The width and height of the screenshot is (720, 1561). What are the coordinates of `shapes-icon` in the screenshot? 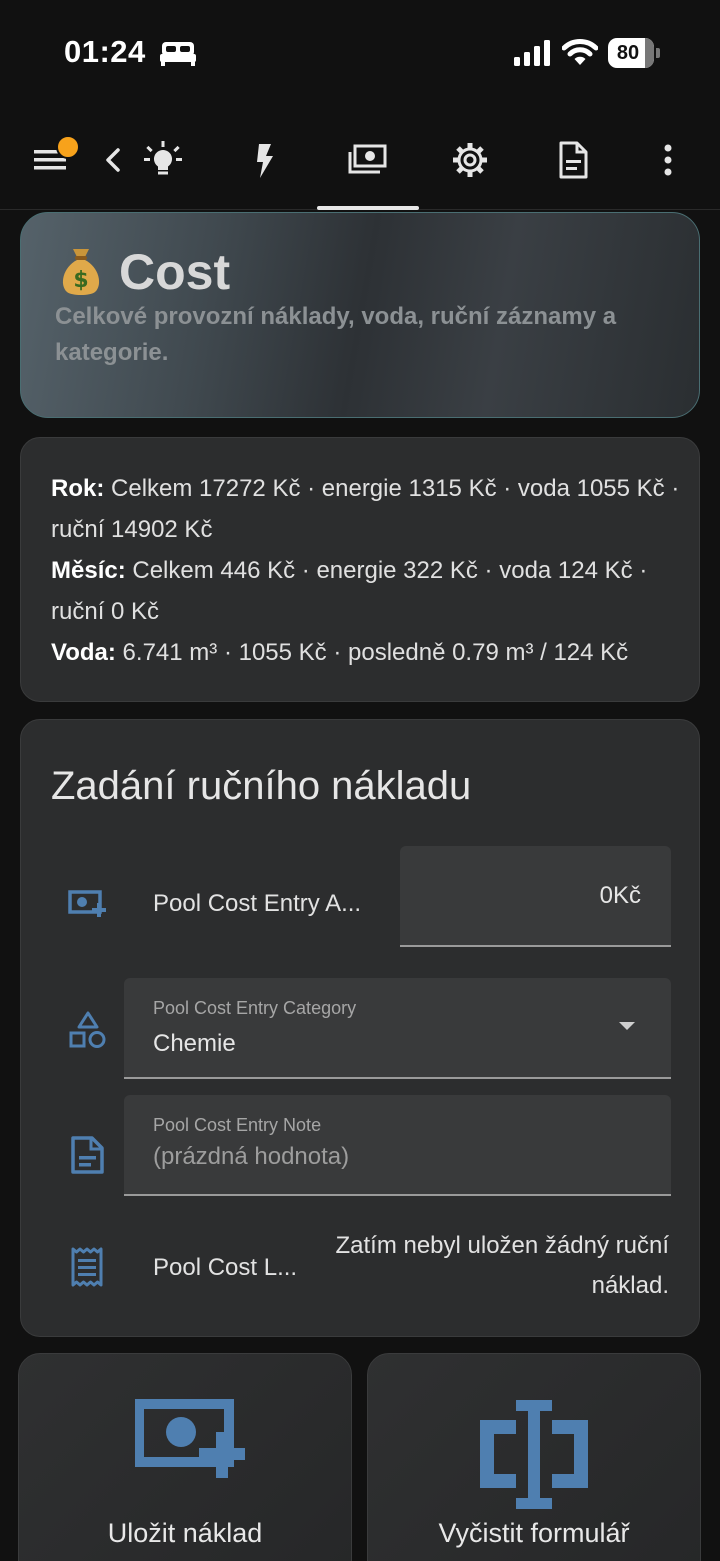 It's located at (87, 1029).